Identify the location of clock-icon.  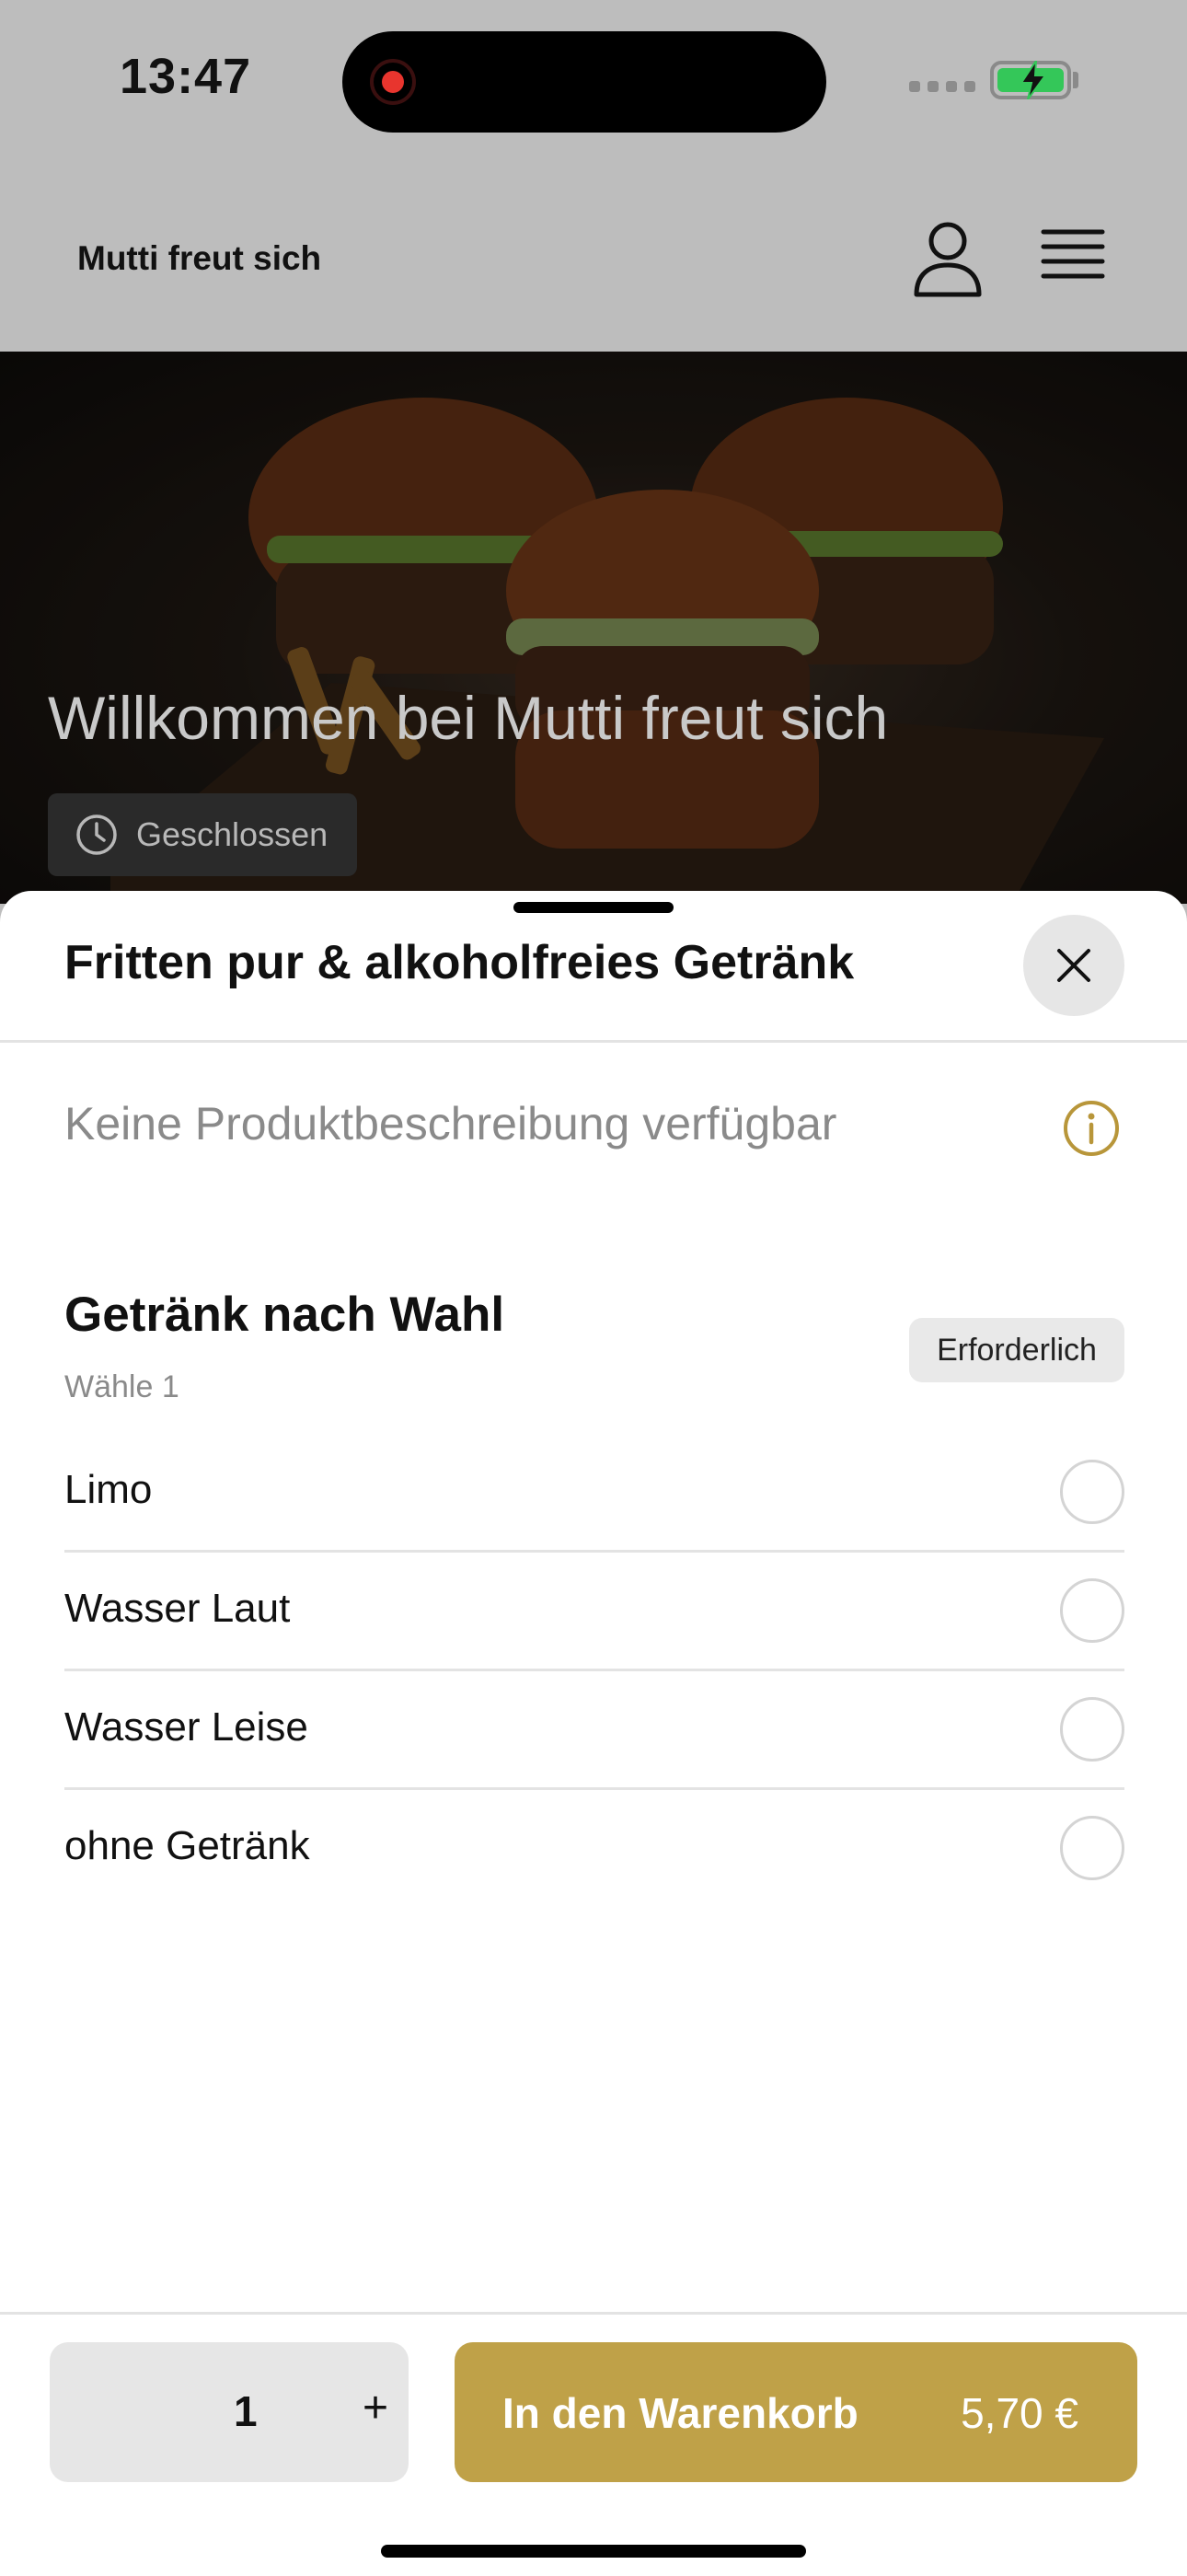
(96, 834).